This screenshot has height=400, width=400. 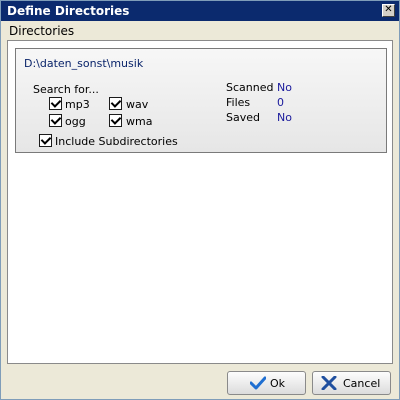 What do you see at coordinates (258, 383) in the screenshot?
I see `checkmark-icon` at bounding box center [258, 383].